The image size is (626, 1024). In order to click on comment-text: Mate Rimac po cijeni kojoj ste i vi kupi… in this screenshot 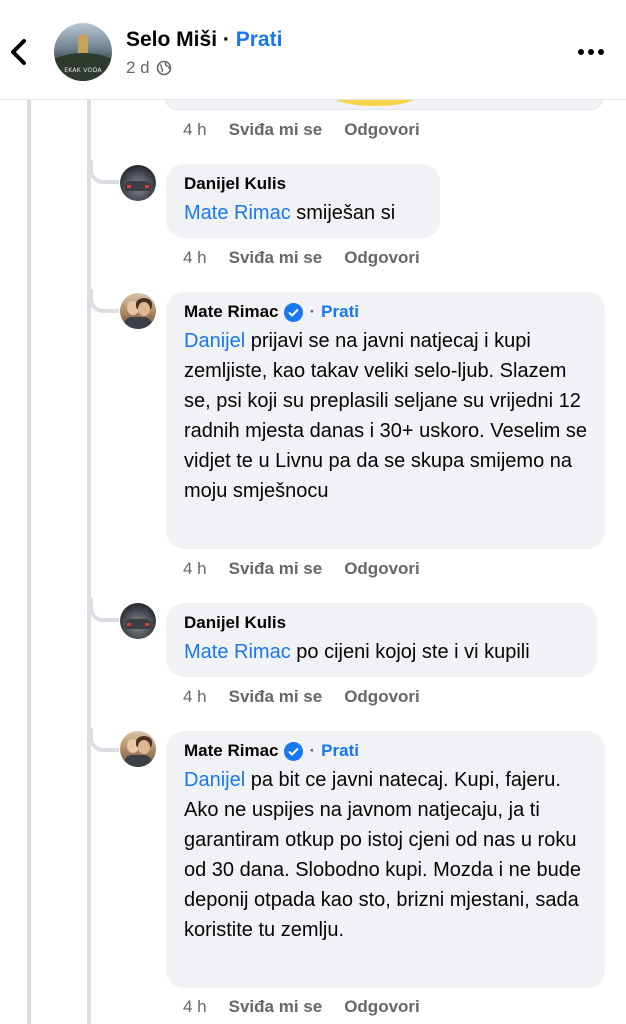, I will do `click(357, 652)`.